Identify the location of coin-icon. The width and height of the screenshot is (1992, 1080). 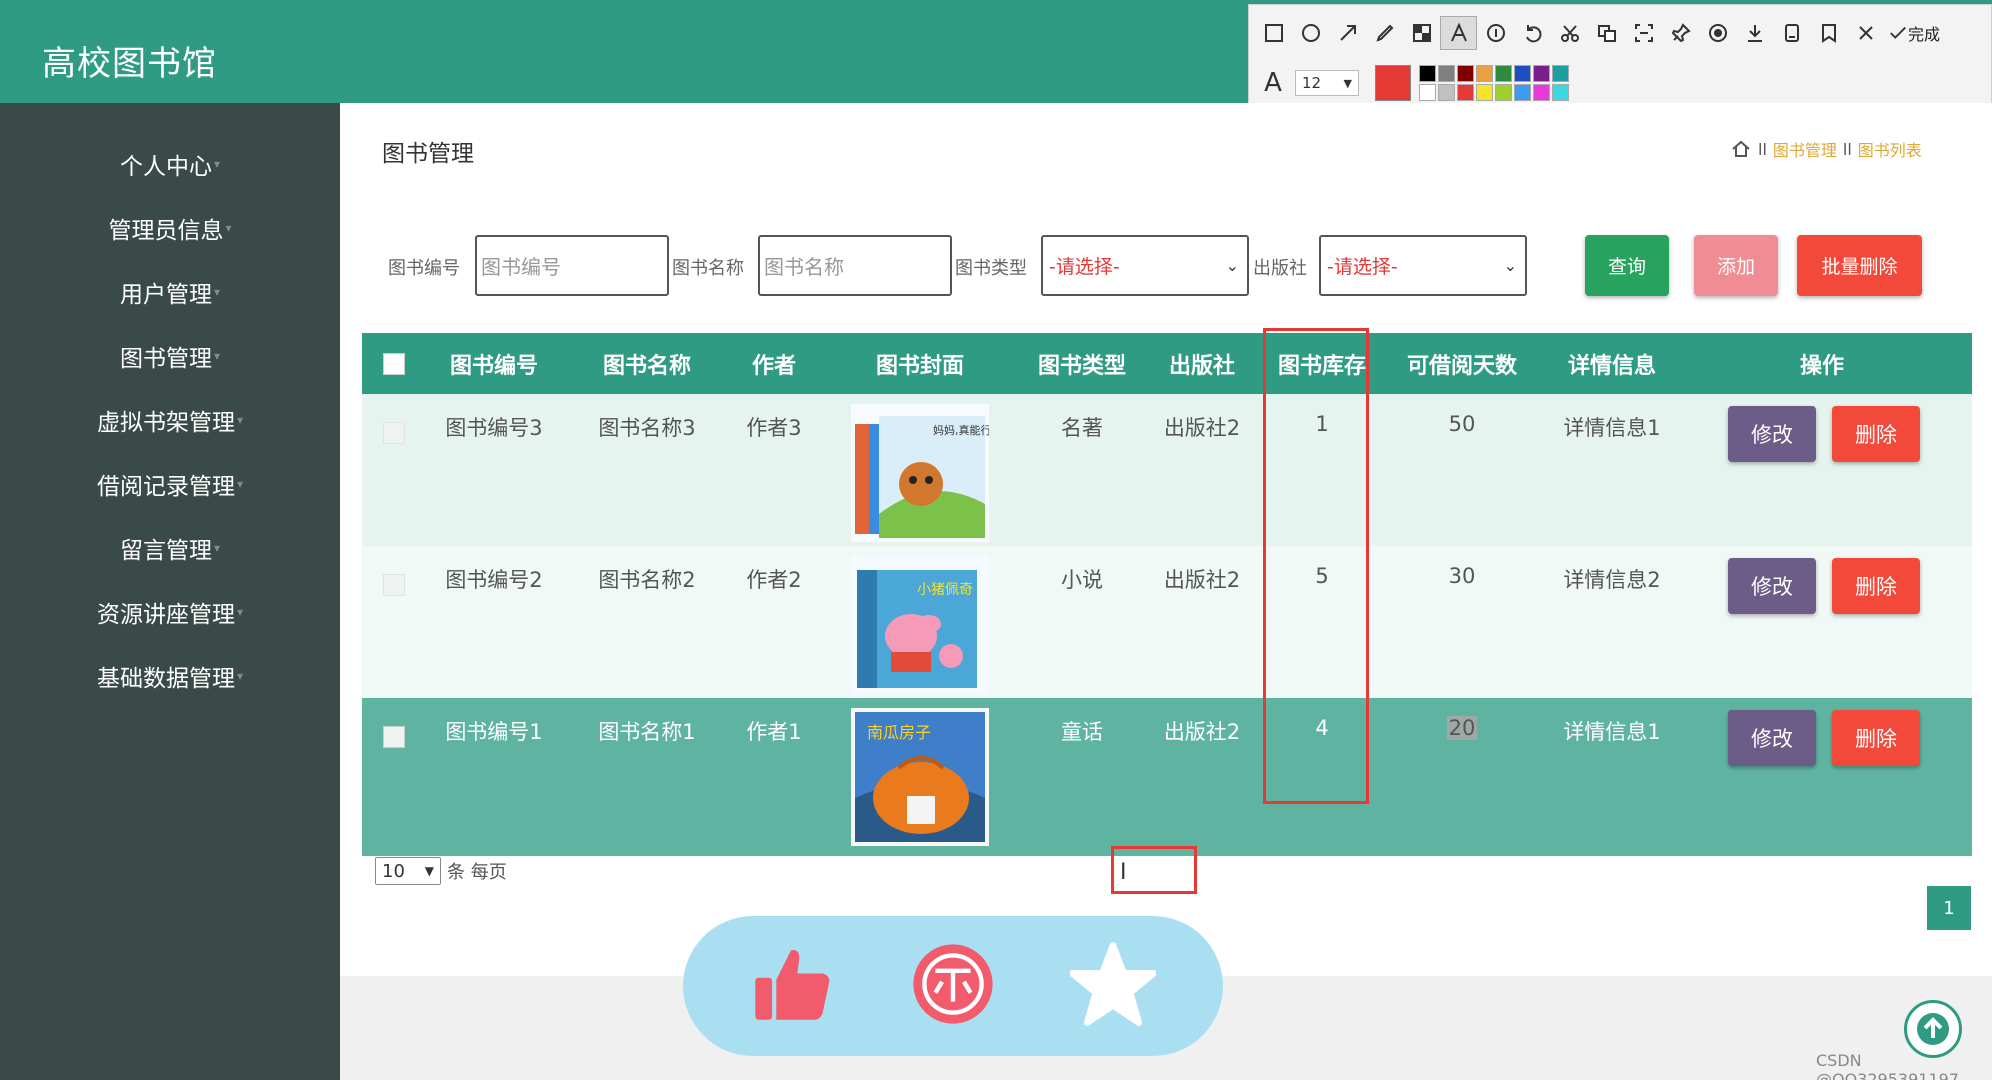
(953, 984).